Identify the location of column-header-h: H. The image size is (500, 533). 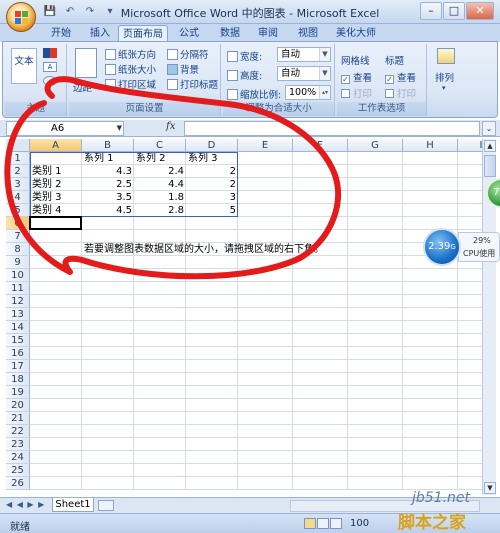
(430, 145).